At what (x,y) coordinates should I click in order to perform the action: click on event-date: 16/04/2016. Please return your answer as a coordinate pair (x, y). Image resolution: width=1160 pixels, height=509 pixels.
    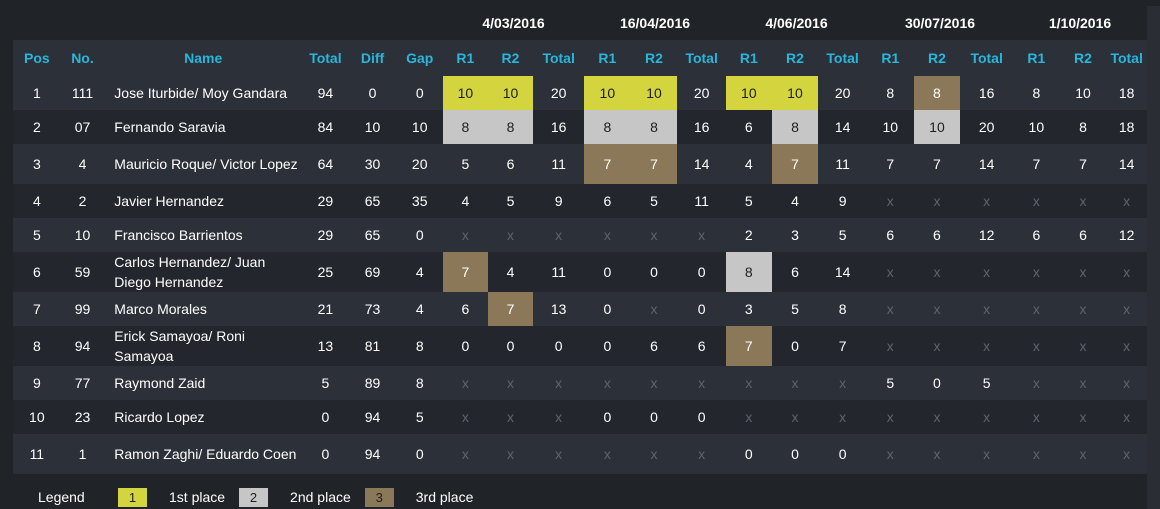
    Looking at the image, I should click on (655, 23).